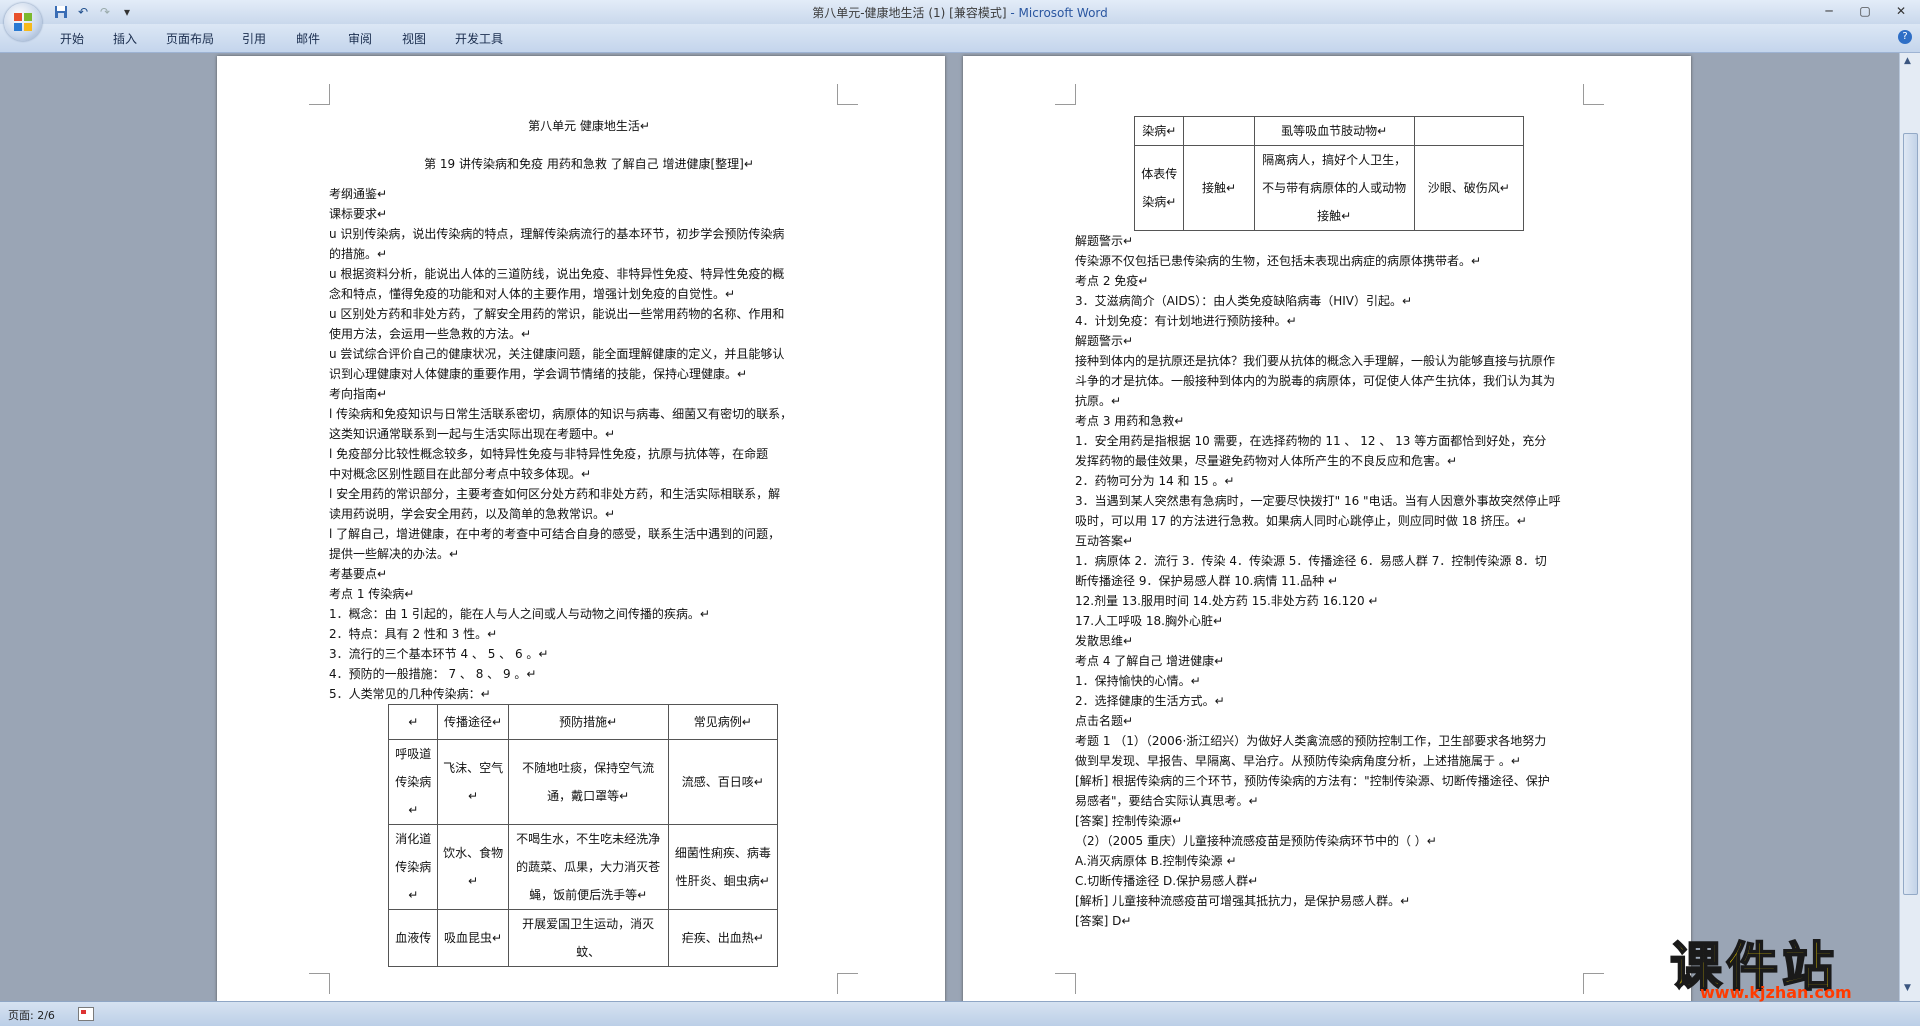 The image size is (1920, 1026). I want to click on table-header-cell: 预防措施↵, so click(588, 722).